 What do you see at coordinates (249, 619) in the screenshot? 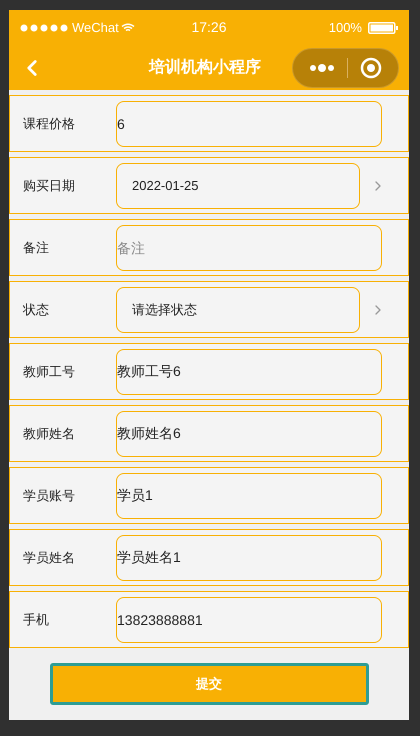
I see `text-field: 13823888881` at bounding box center [249, 619].